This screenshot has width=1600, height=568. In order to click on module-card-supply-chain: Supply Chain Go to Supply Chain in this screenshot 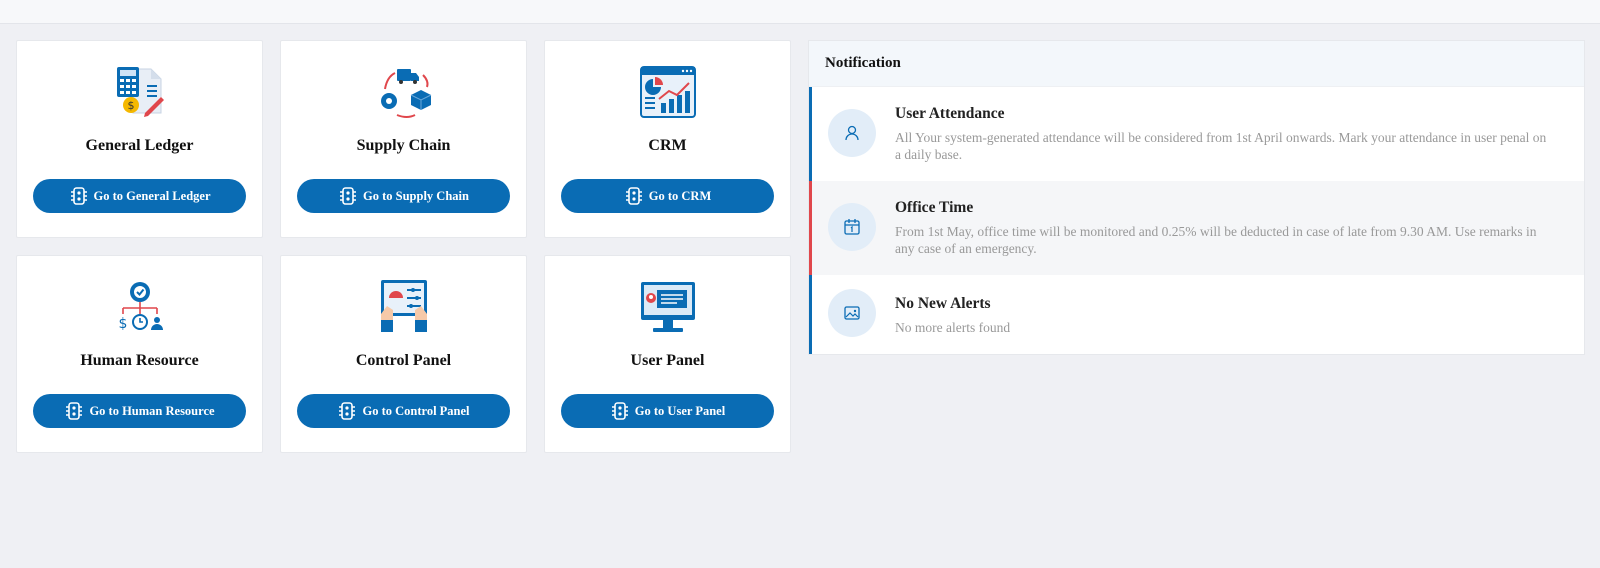, I will do `click(403, 139)`.